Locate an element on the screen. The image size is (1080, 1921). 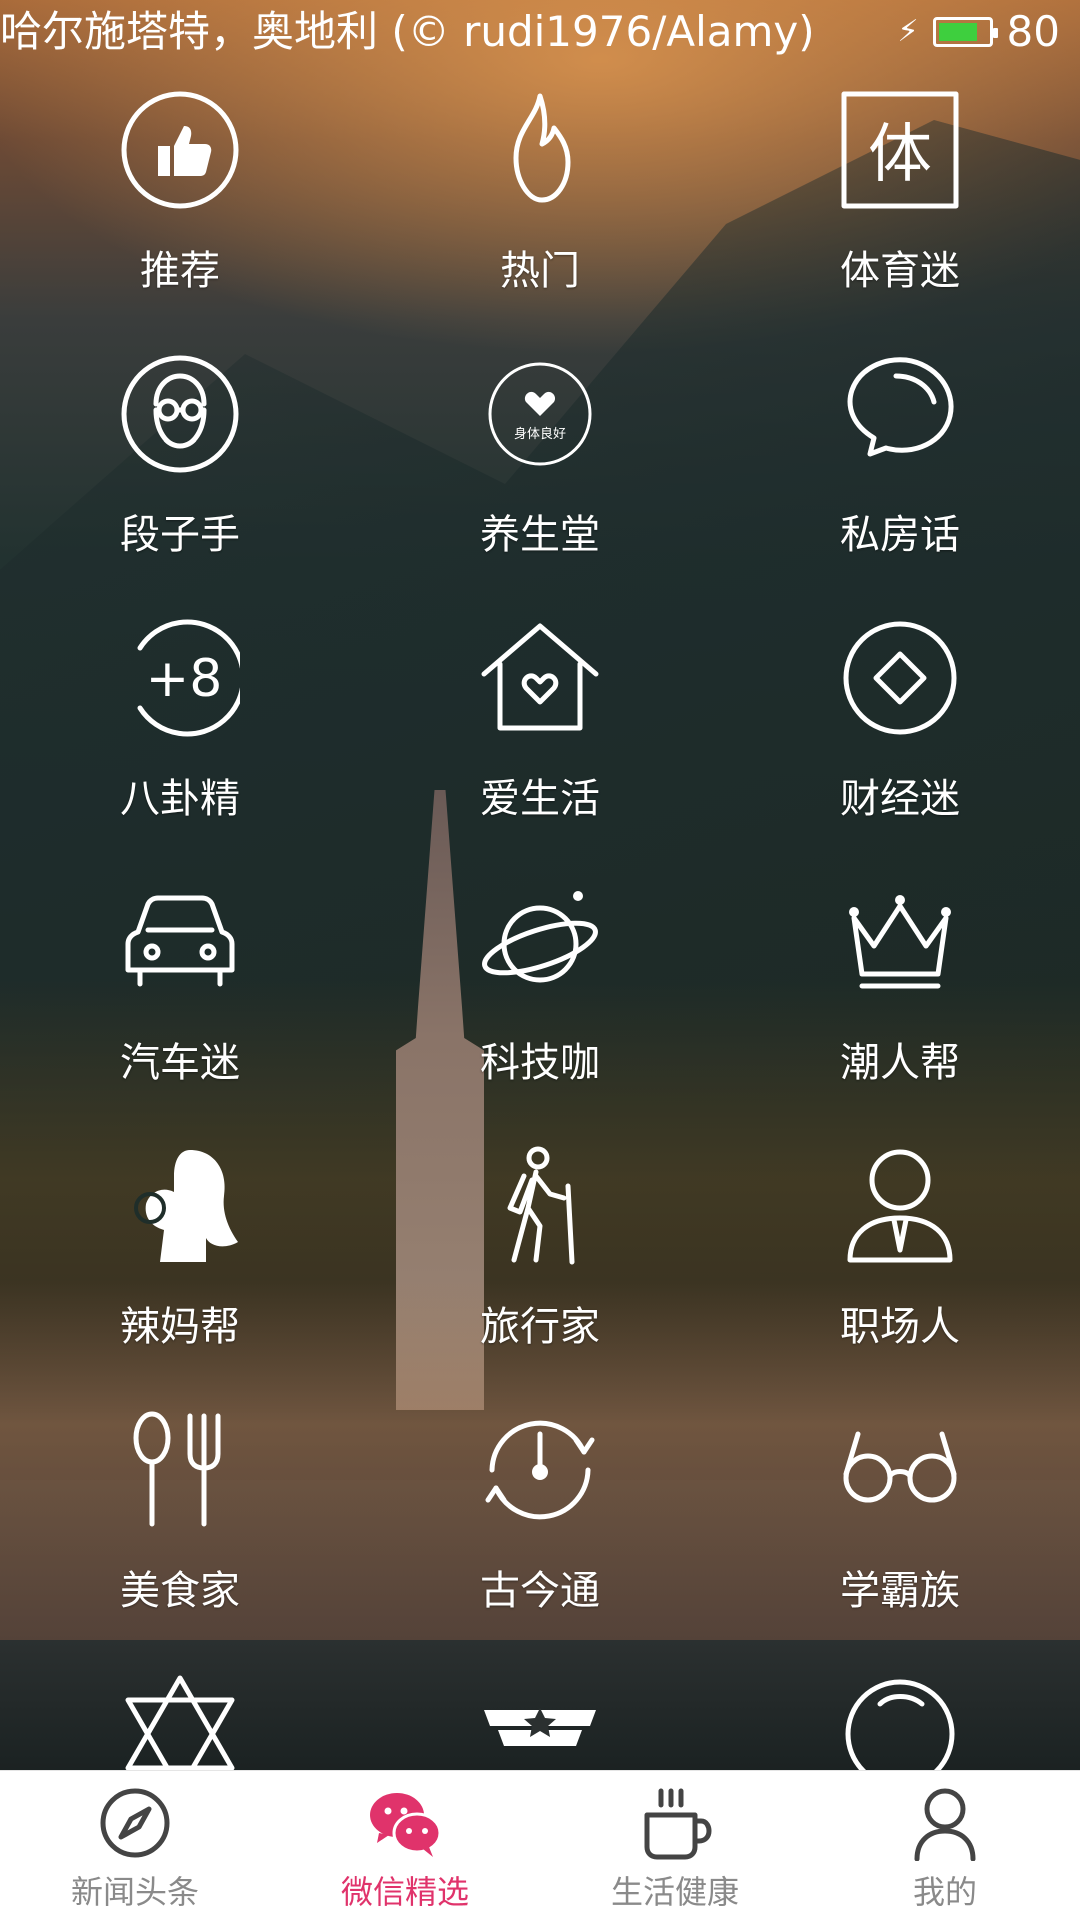
sports-box-icon: 体 is located at coordinates (900, 150).